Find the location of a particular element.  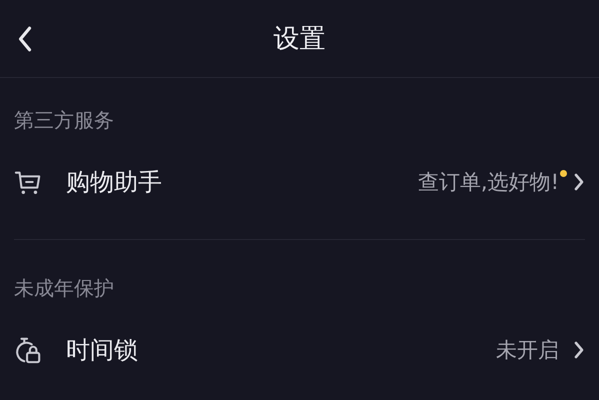

row-label: 时间锁 is located at coordinates (102, 350).